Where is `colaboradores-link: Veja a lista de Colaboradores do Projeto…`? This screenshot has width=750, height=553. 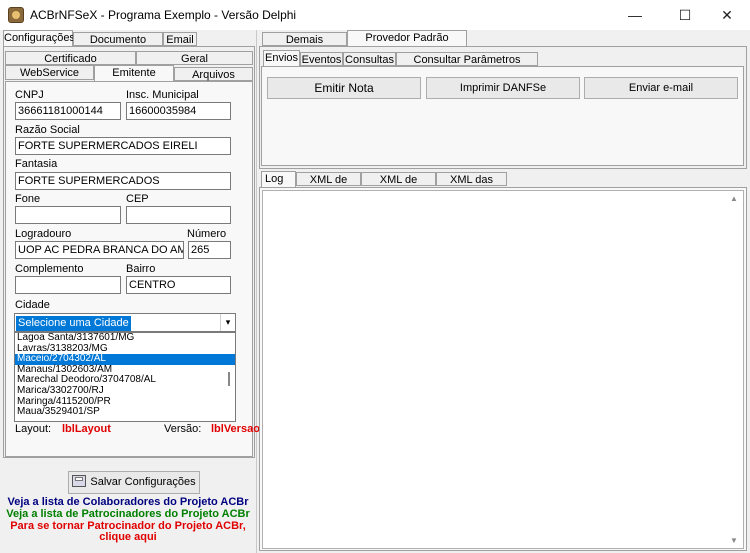 colaboradores-link: Veja a lista de Colaboradores do Projeto… is located at coordinates (128, 502).